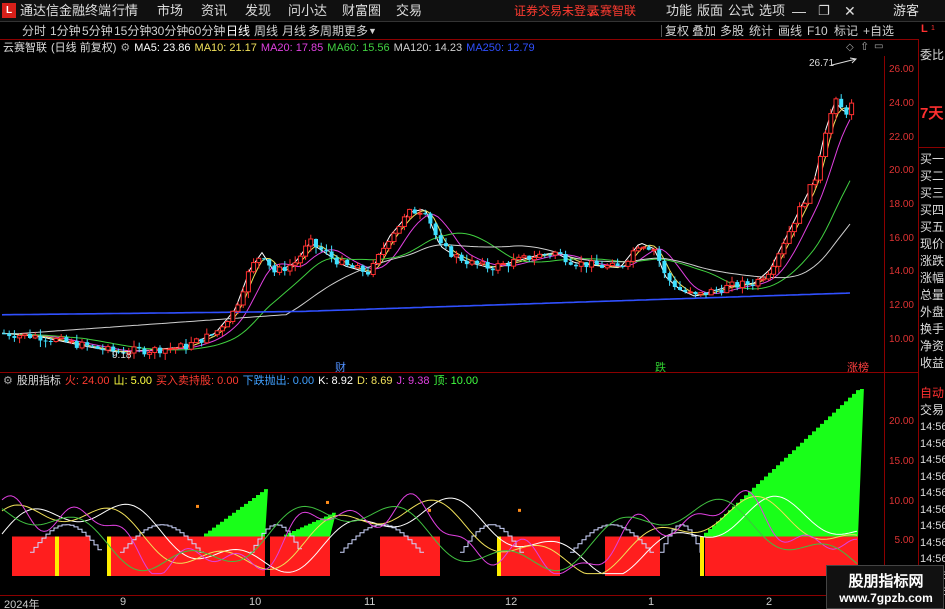 The height and width of the screenshot is (609, 945). I want to click on tool-duogu: 多股, so click(732, 31).